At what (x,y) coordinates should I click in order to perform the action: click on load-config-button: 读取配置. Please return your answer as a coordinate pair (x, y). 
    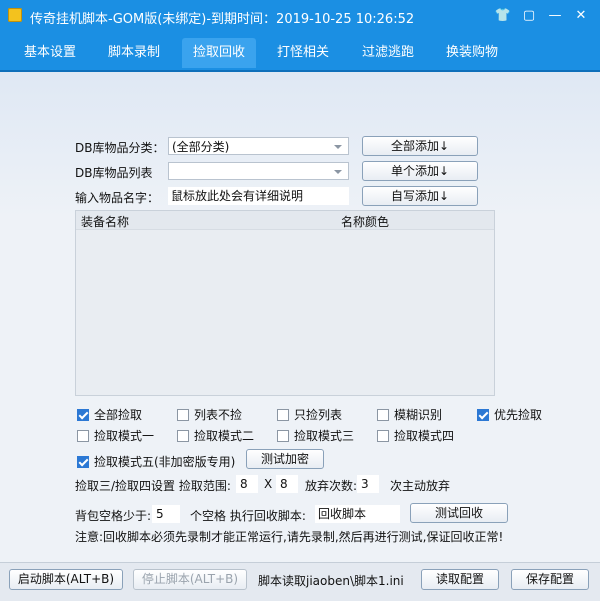
    Looking at the image, I should click on (460, 579).